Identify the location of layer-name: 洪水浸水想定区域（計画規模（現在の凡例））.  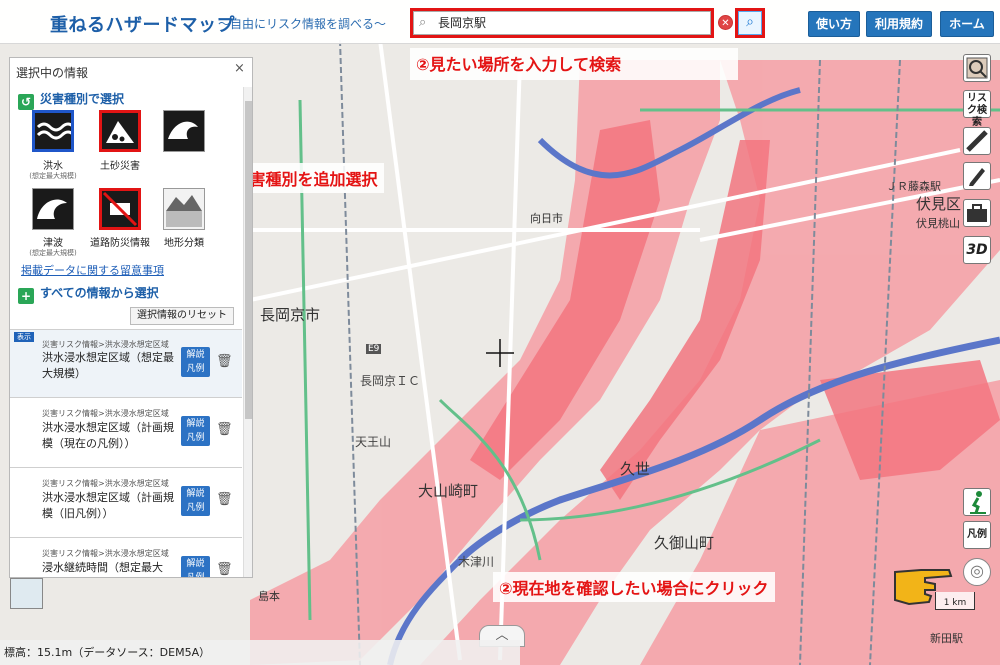
(108, 435).